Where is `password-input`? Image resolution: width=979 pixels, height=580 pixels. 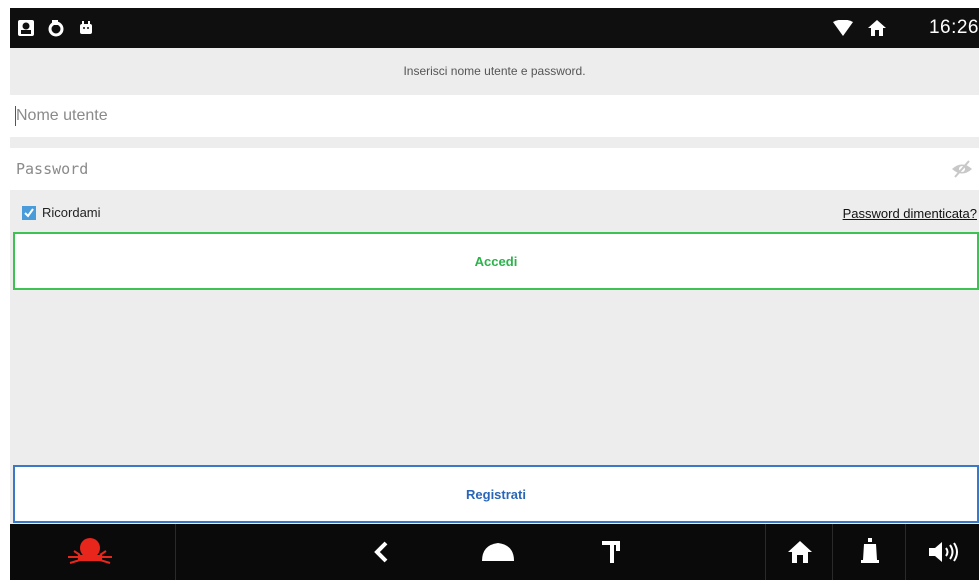 password-input is located at coordinates (494, 169).